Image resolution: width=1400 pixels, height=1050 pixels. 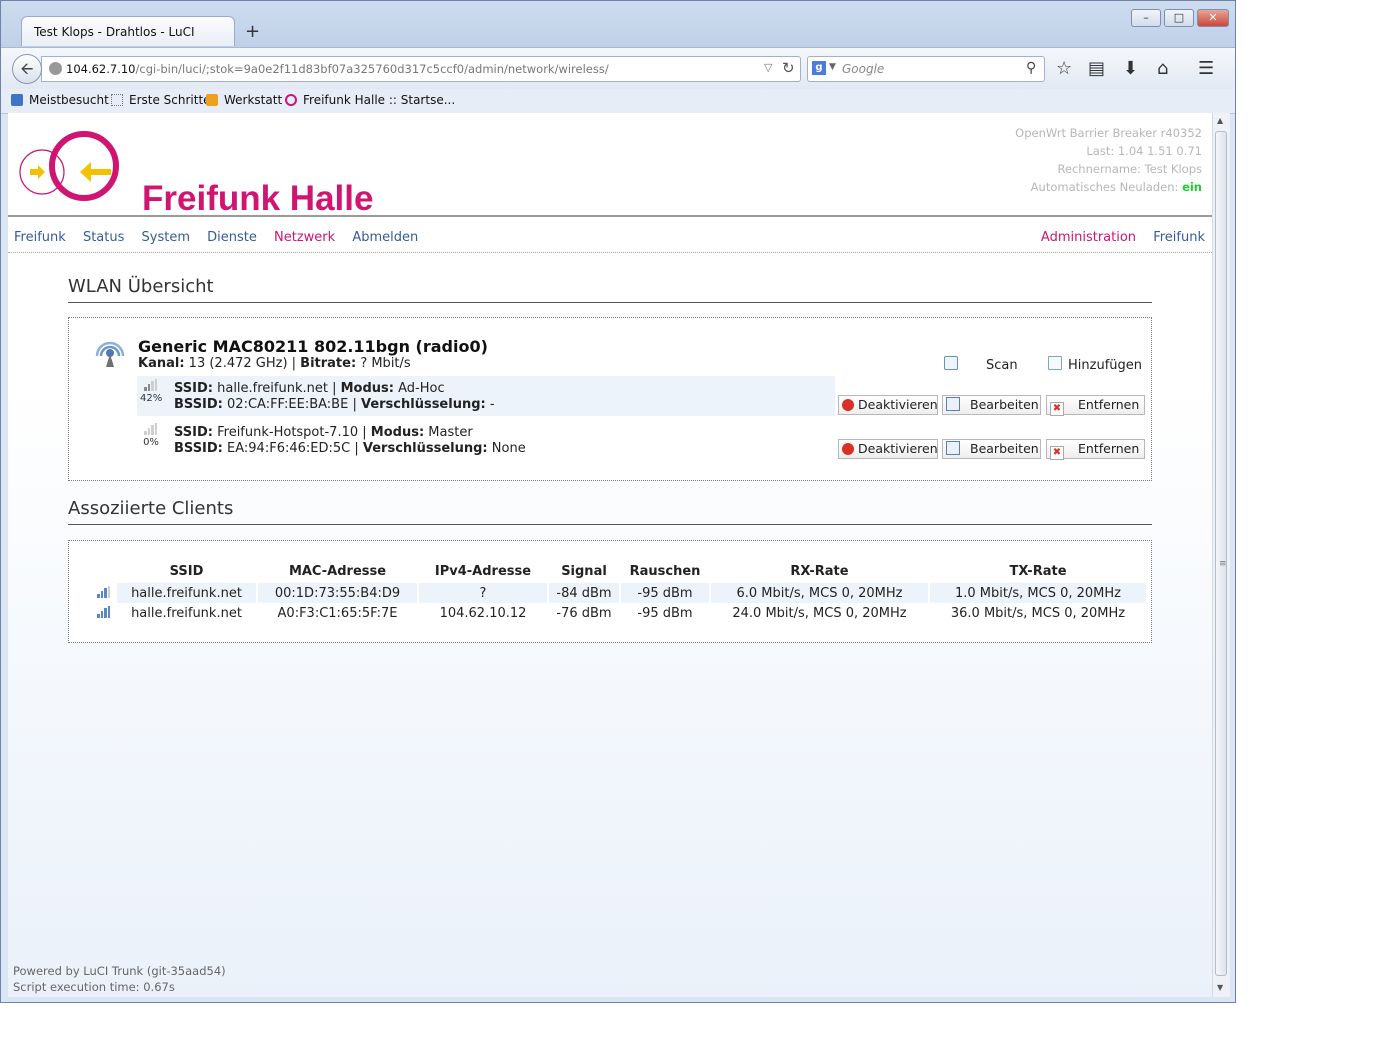 I want to click on scrollbar-thumb: ≡, so click(x=1221, y=553).